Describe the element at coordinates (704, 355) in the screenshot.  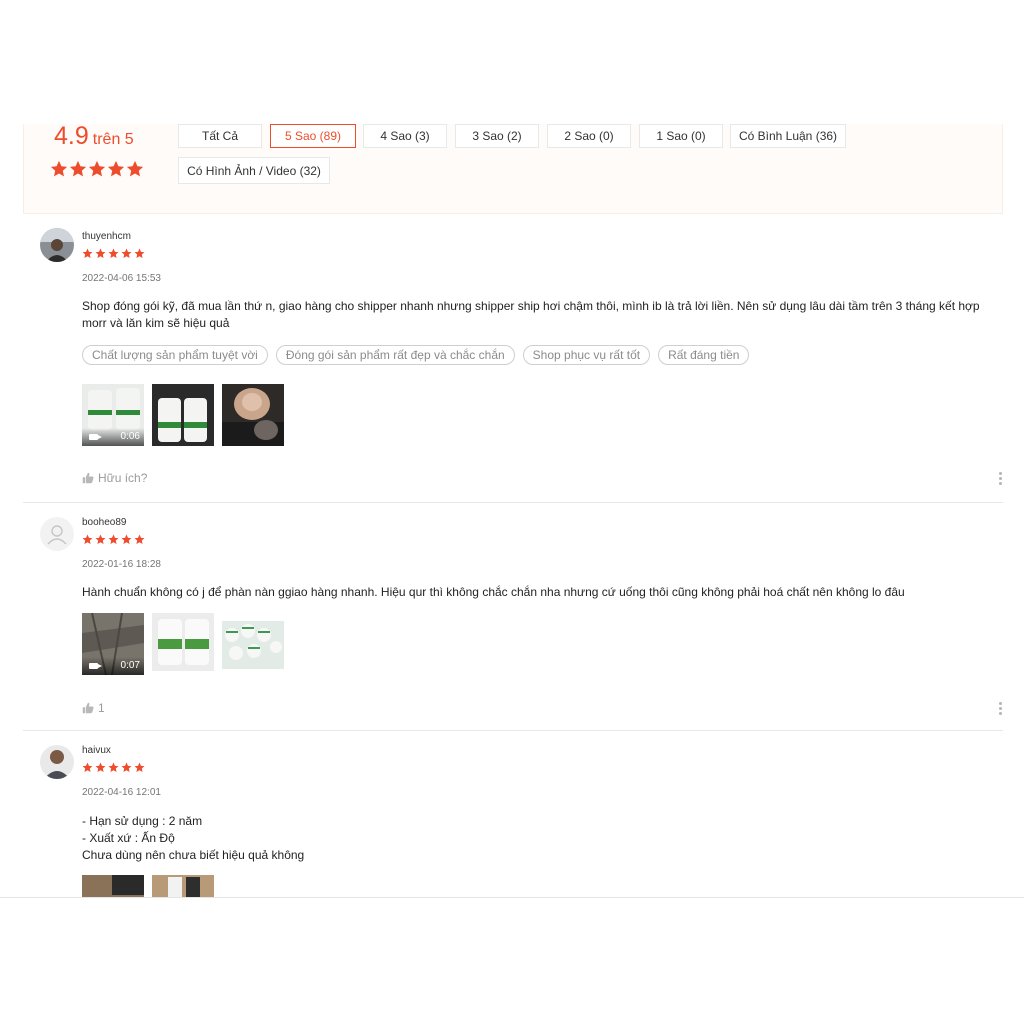
I see `review-tag: Rất đáng tiền` at that location.